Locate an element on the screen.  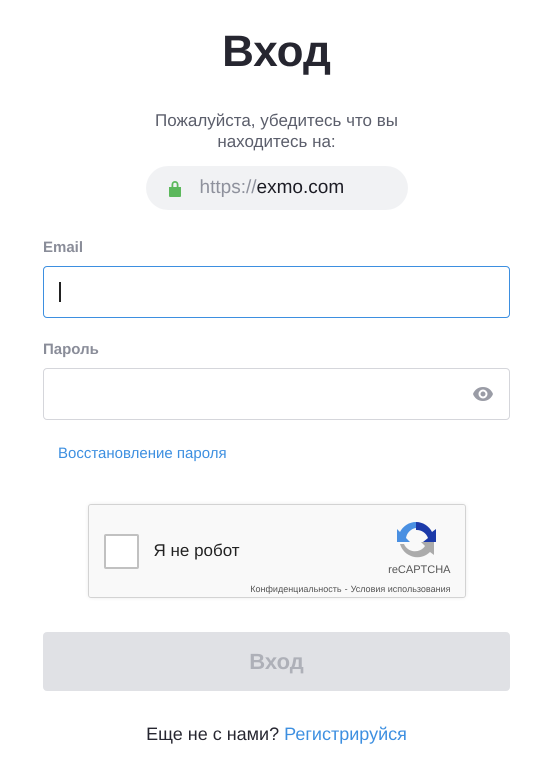
field-label: Пароль is located at coordinates (71, 350).